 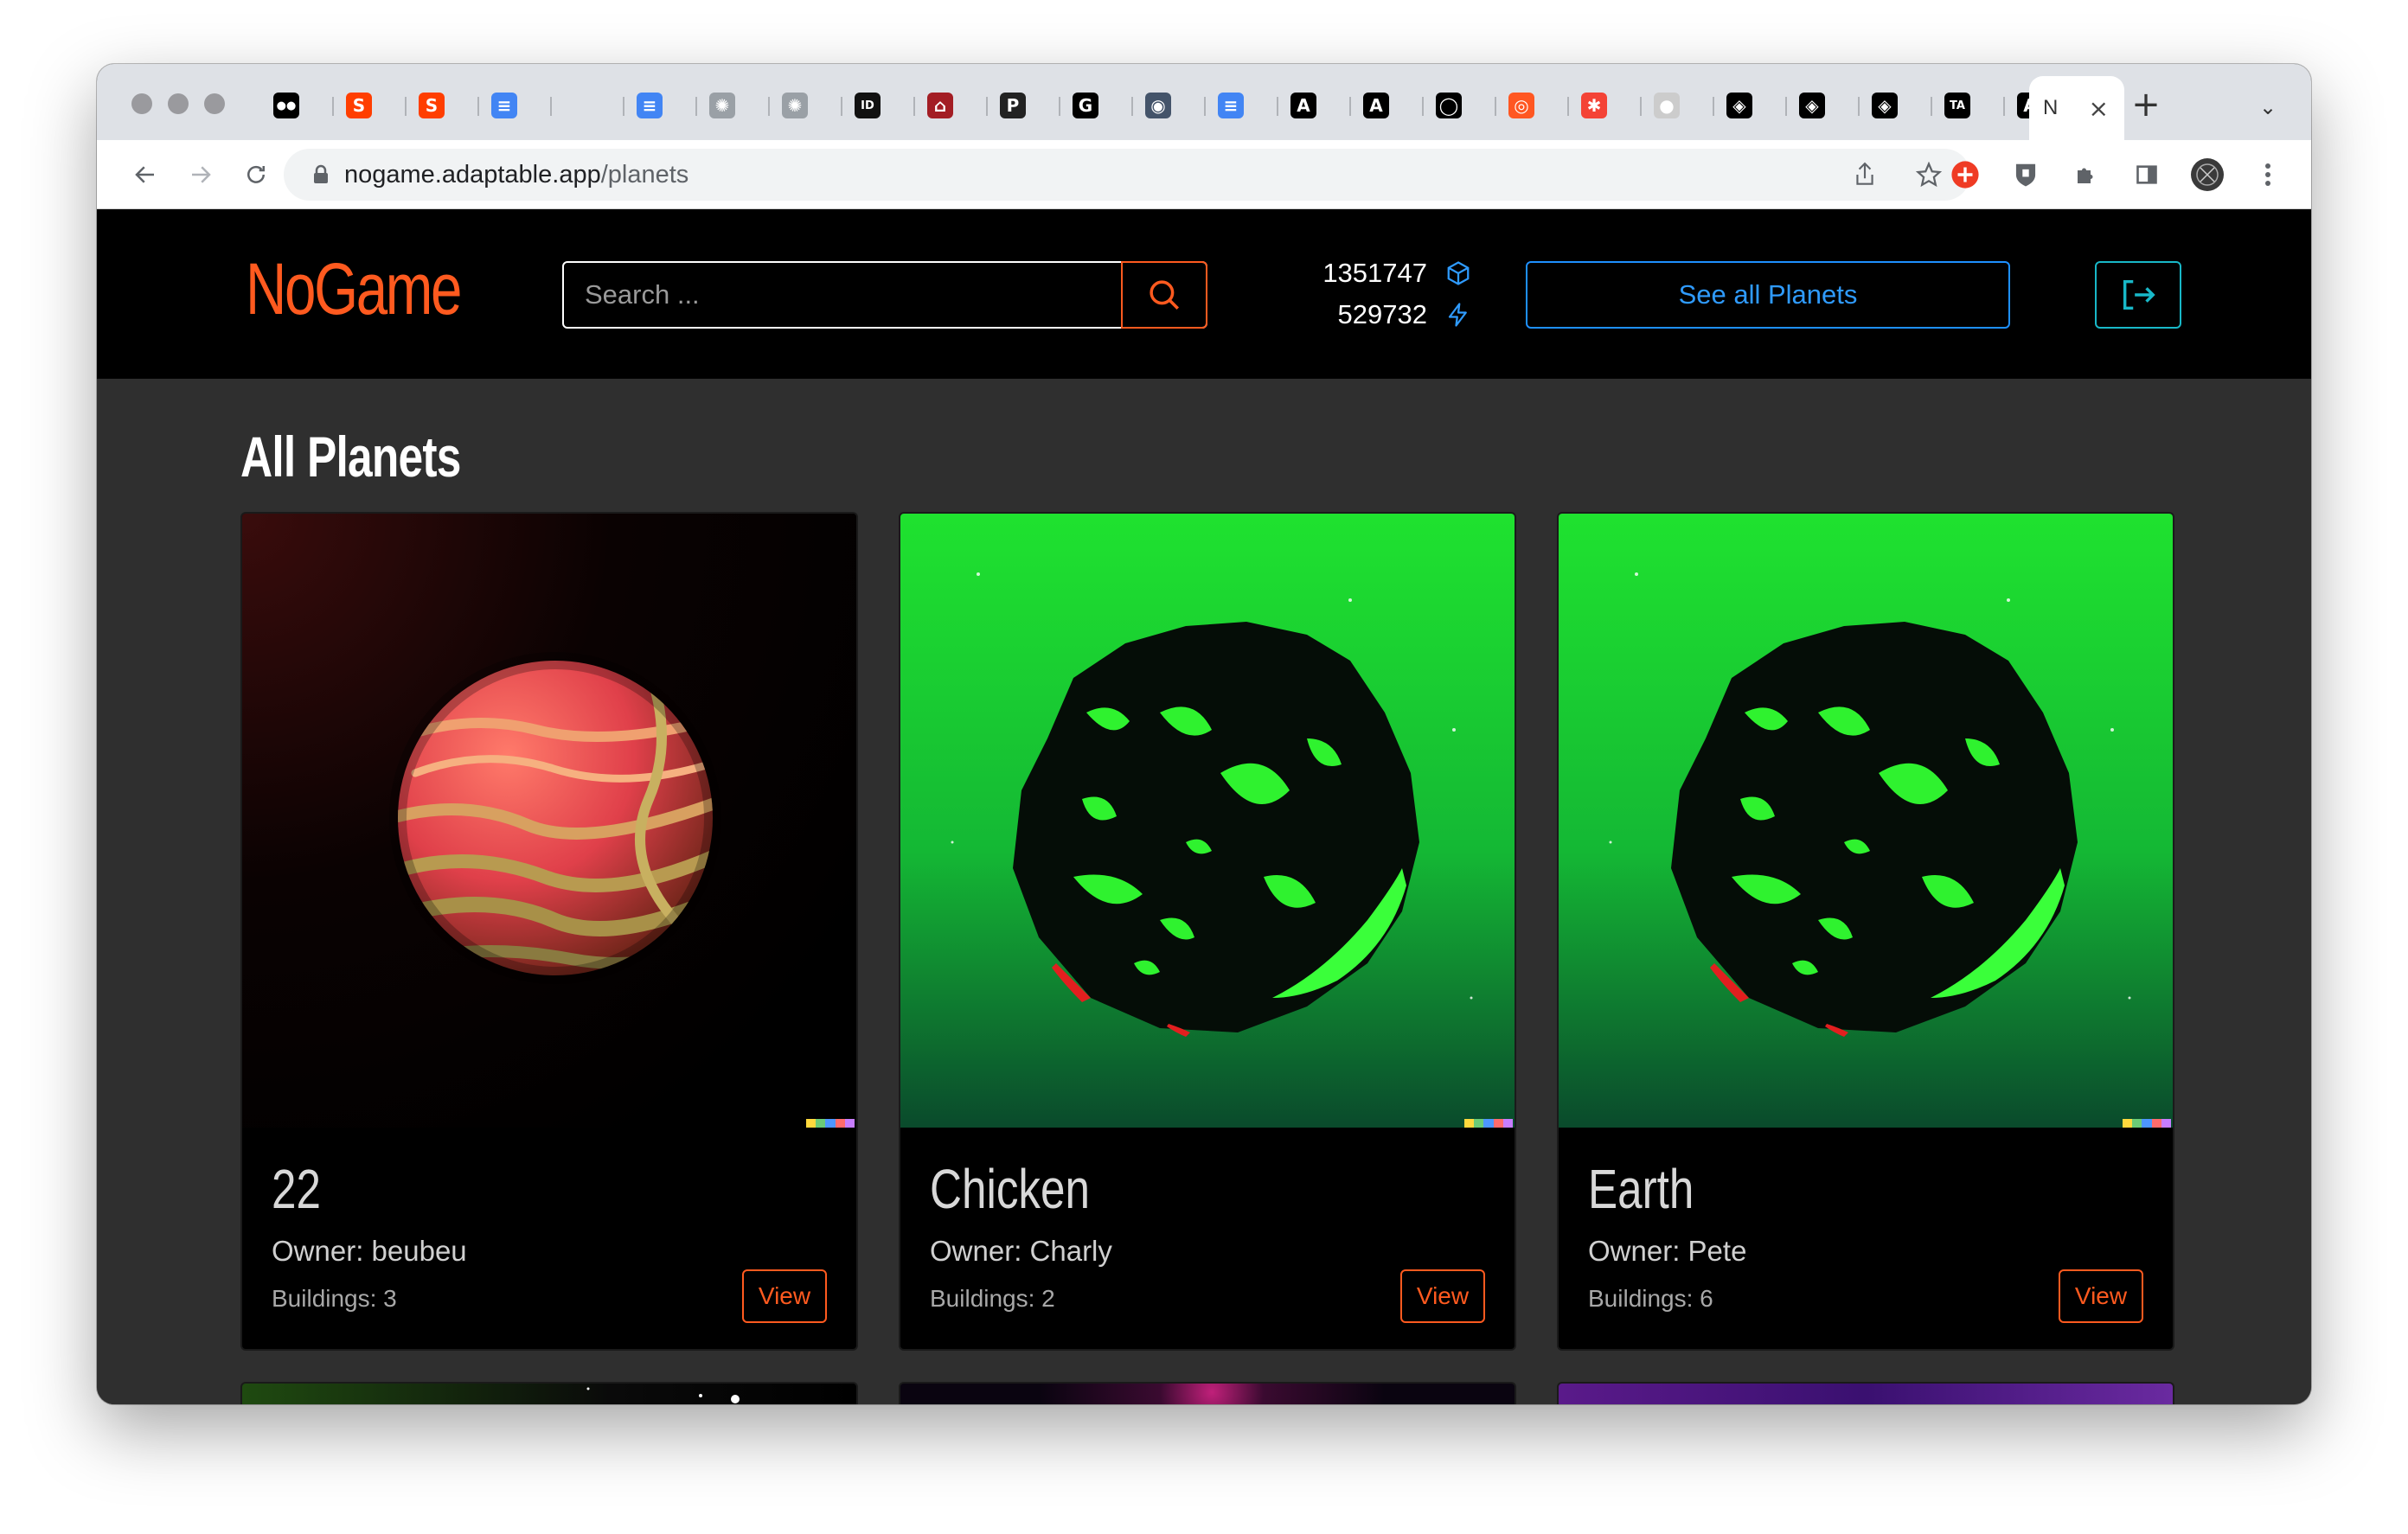 I want to click on back-arrow-icon, so click(x=144, y=174).